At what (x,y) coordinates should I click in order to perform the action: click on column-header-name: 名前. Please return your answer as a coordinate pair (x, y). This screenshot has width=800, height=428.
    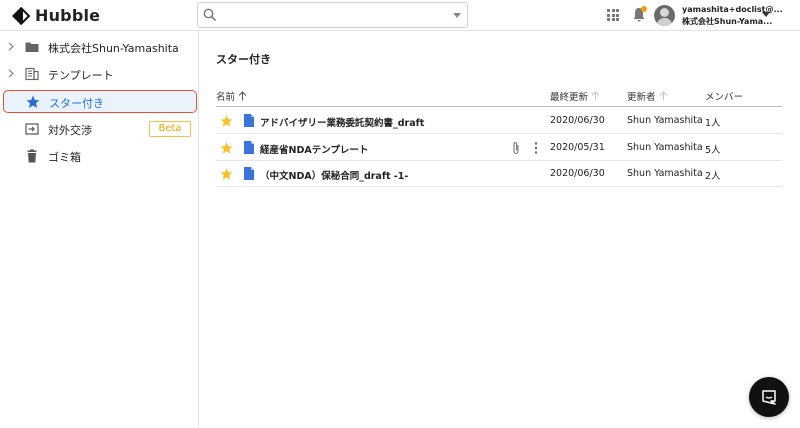
    Looking at the image, I should click on (231, 96).